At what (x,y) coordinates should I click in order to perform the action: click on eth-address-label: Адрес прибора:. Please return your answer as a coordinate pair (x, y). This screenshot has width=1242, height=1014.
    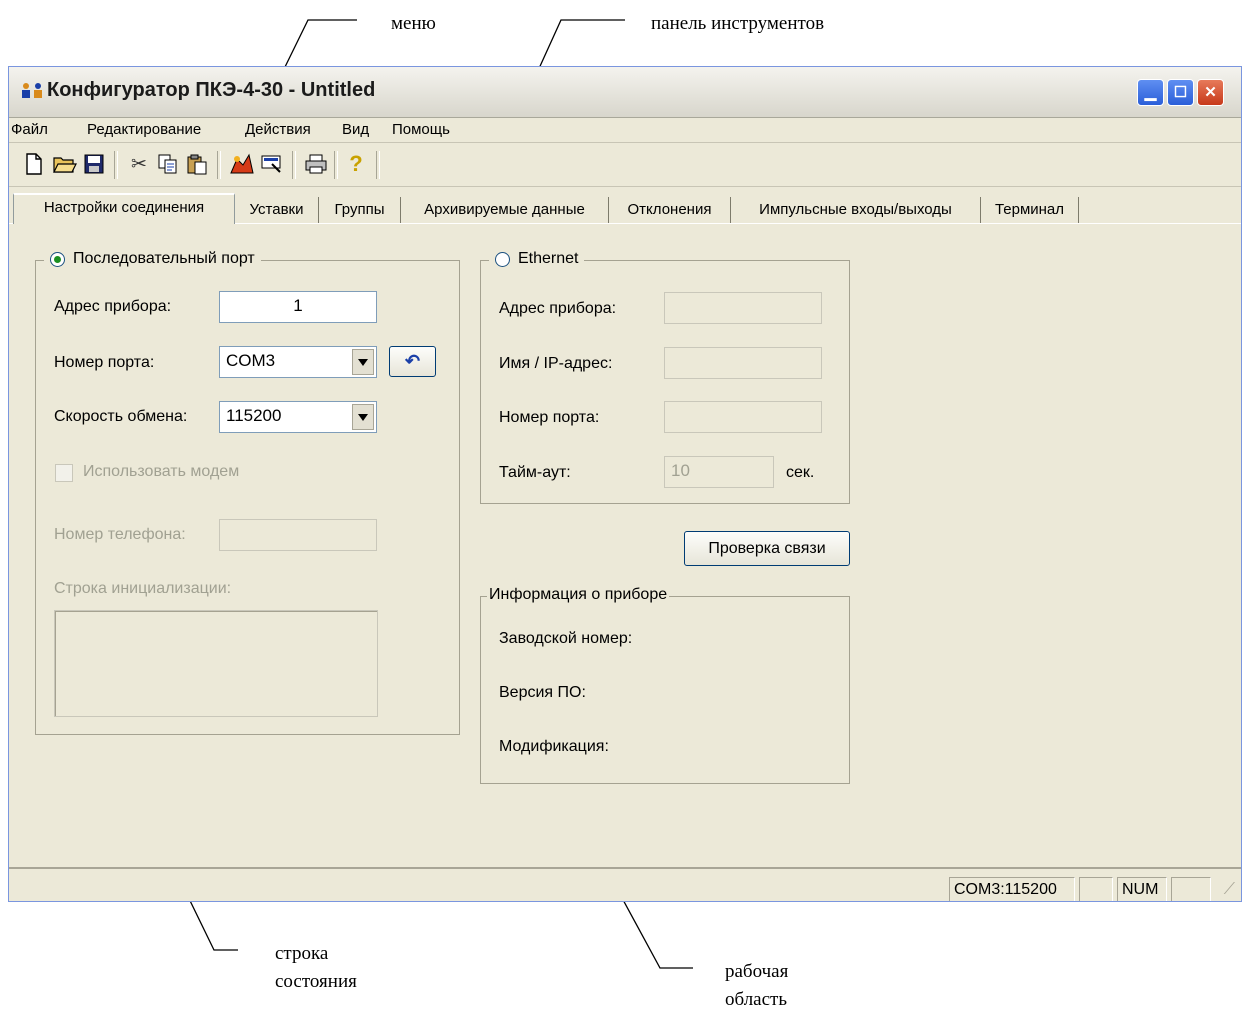
    Looking at the image, I should click on (558, 308).